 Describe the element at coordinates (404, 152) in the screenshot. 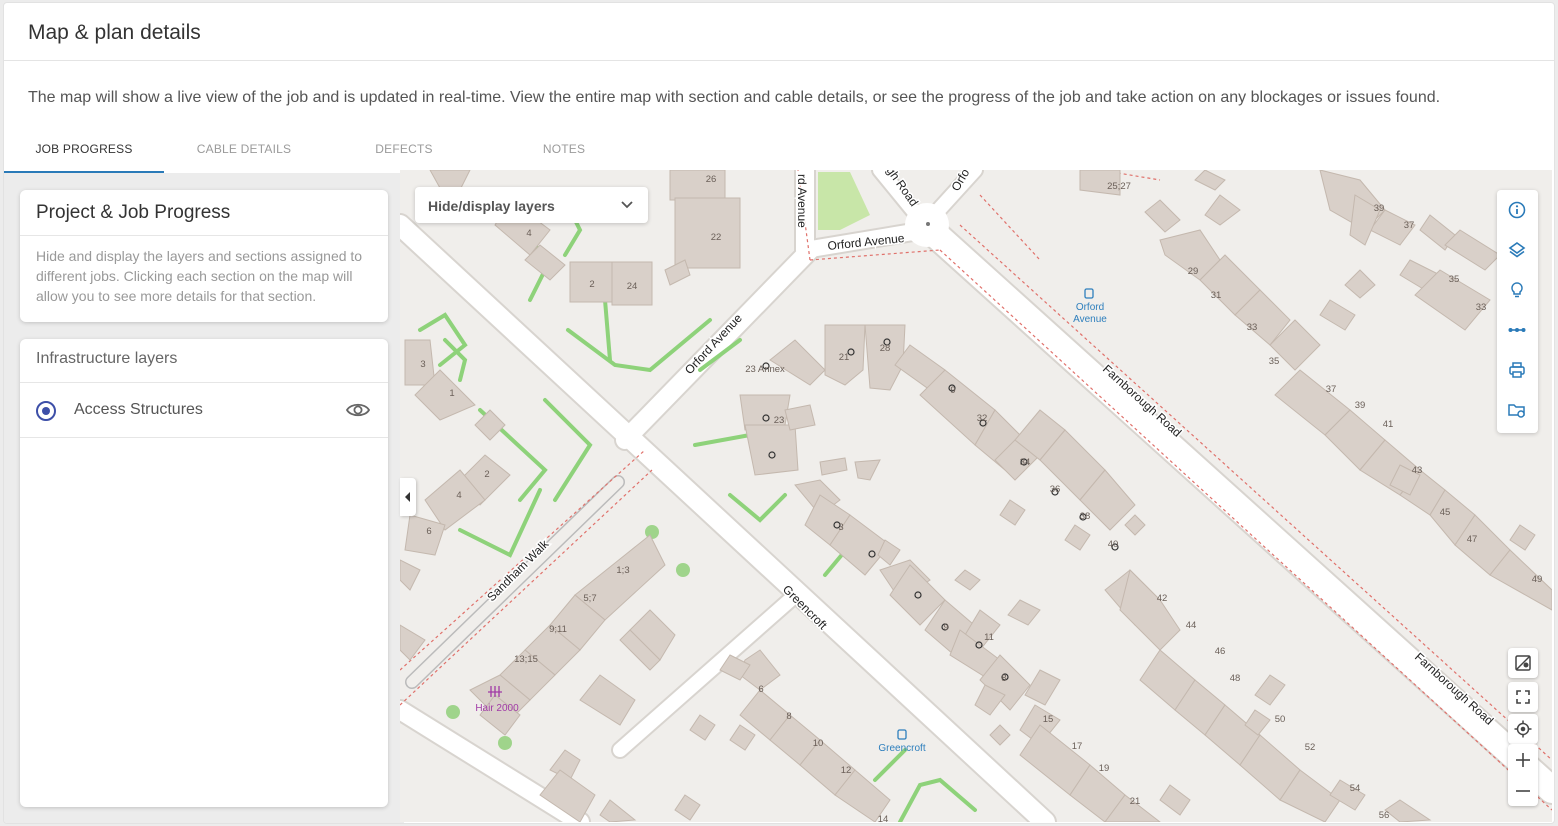

I see `tab-defects: DEFECTS` at that location.